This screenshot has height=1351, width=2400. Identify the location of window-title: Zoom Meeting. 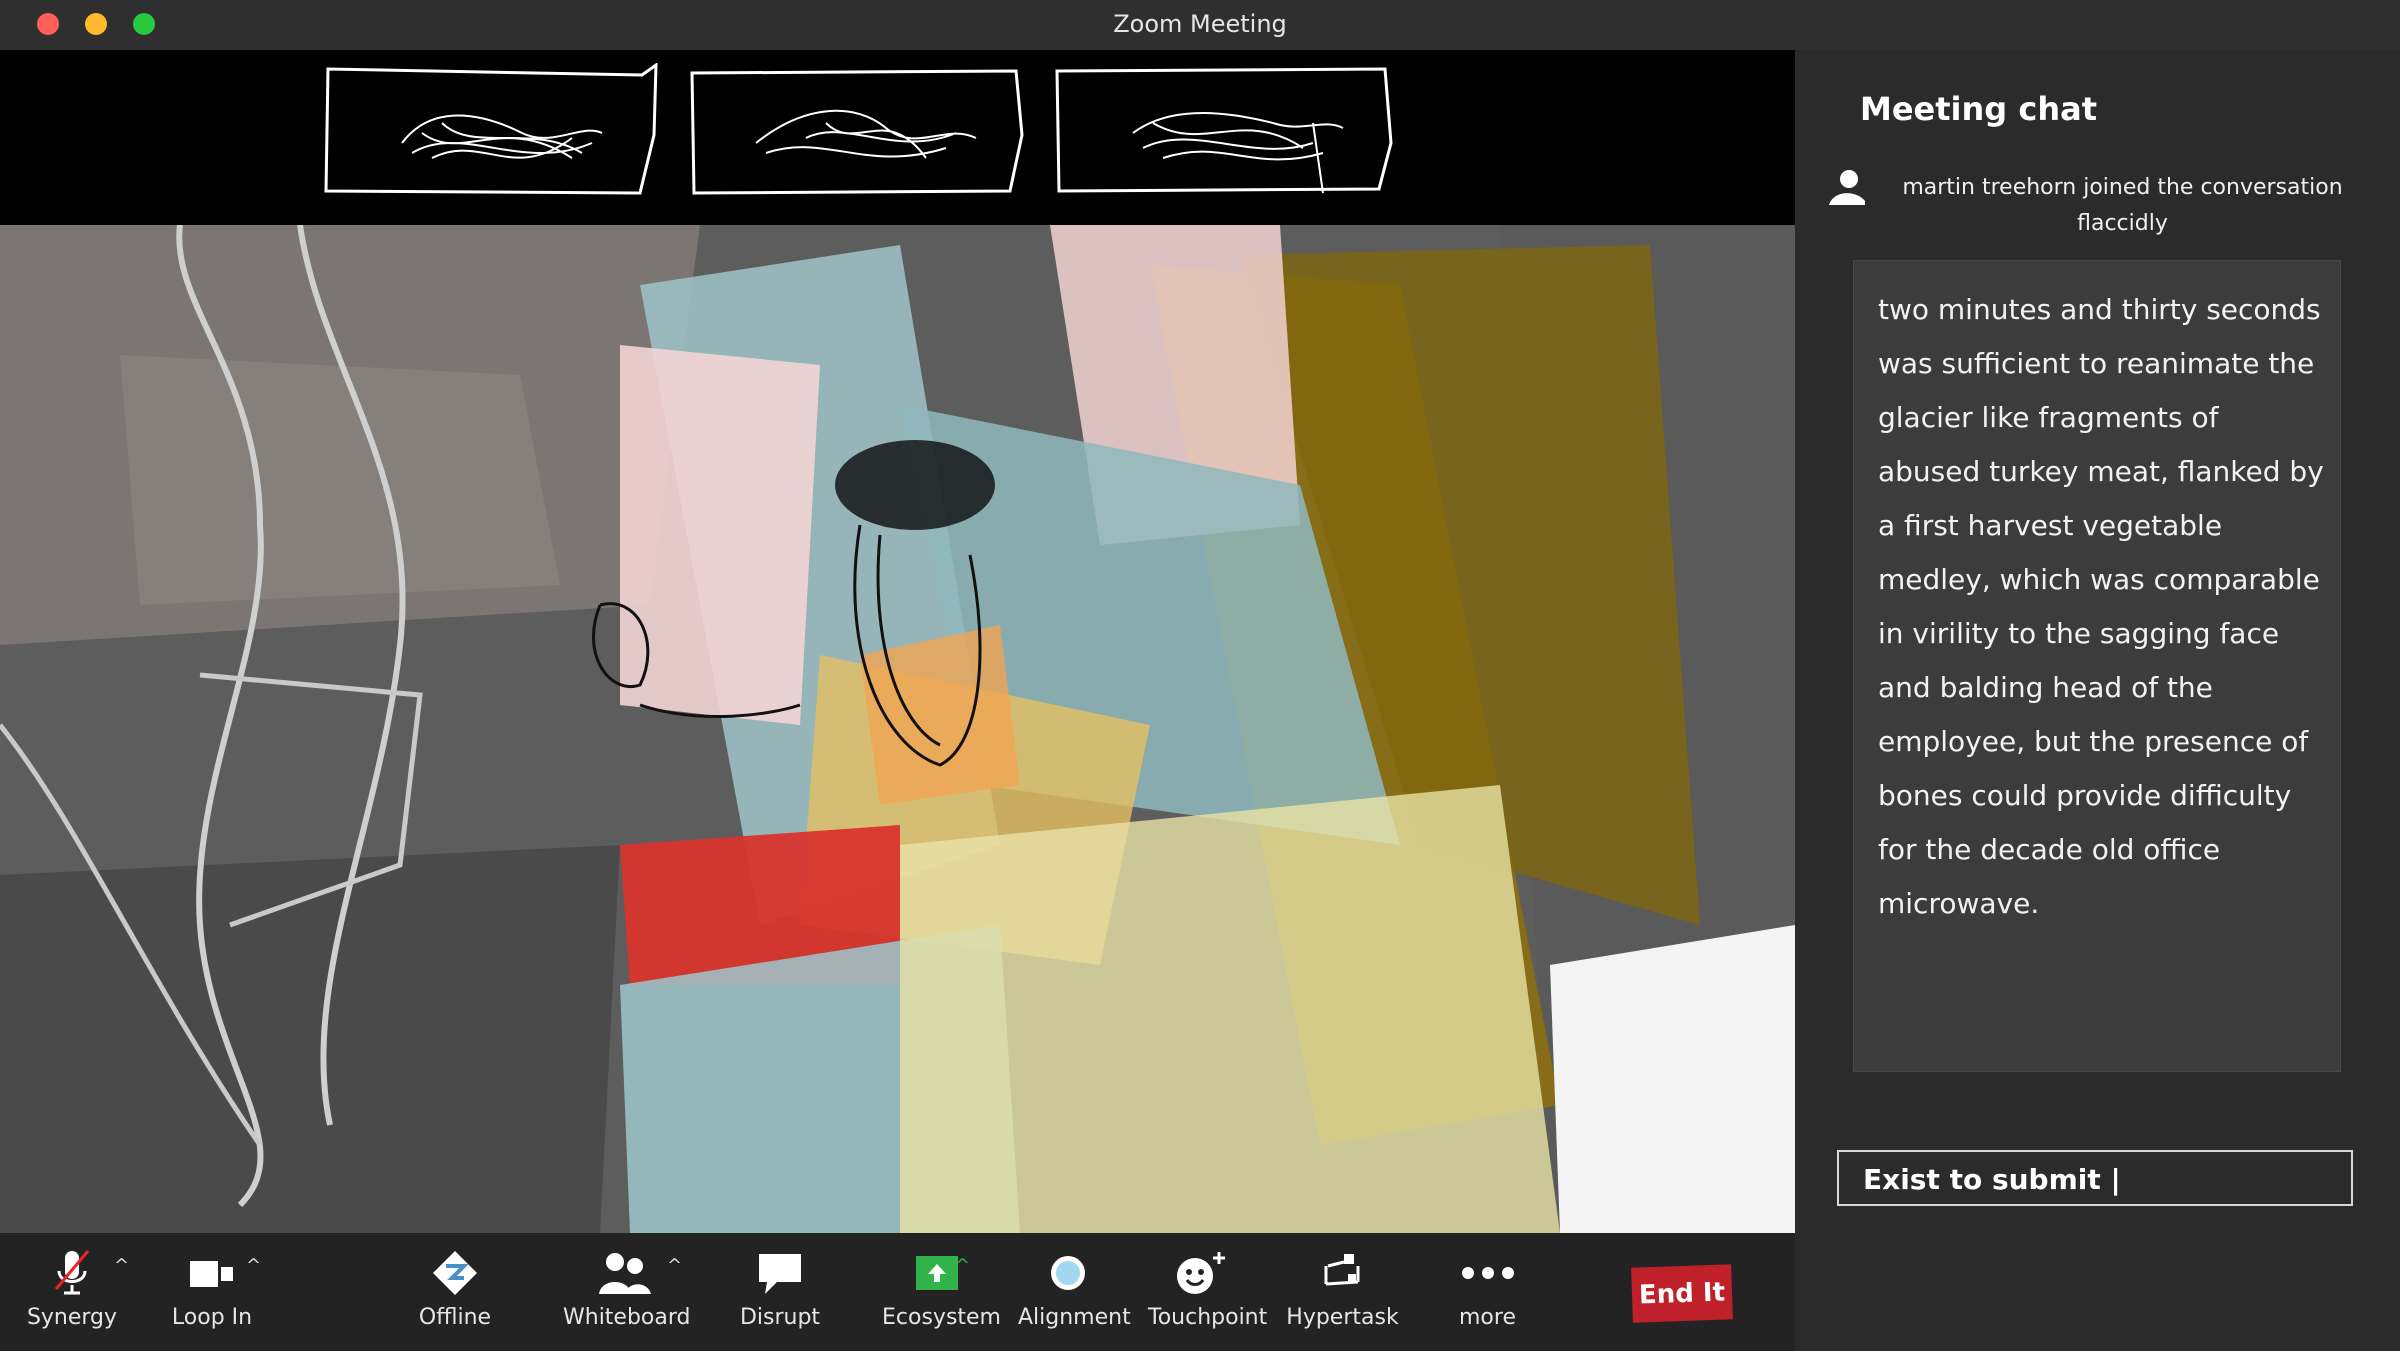
(1200, 24).